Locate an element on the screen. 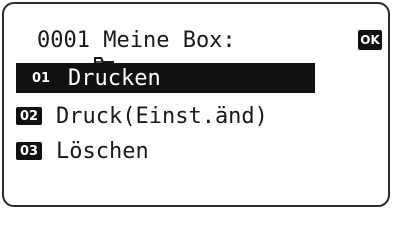 The image size is (396, 240). menu-item-print: 01 Drucken is located at coordinates (164, 78).